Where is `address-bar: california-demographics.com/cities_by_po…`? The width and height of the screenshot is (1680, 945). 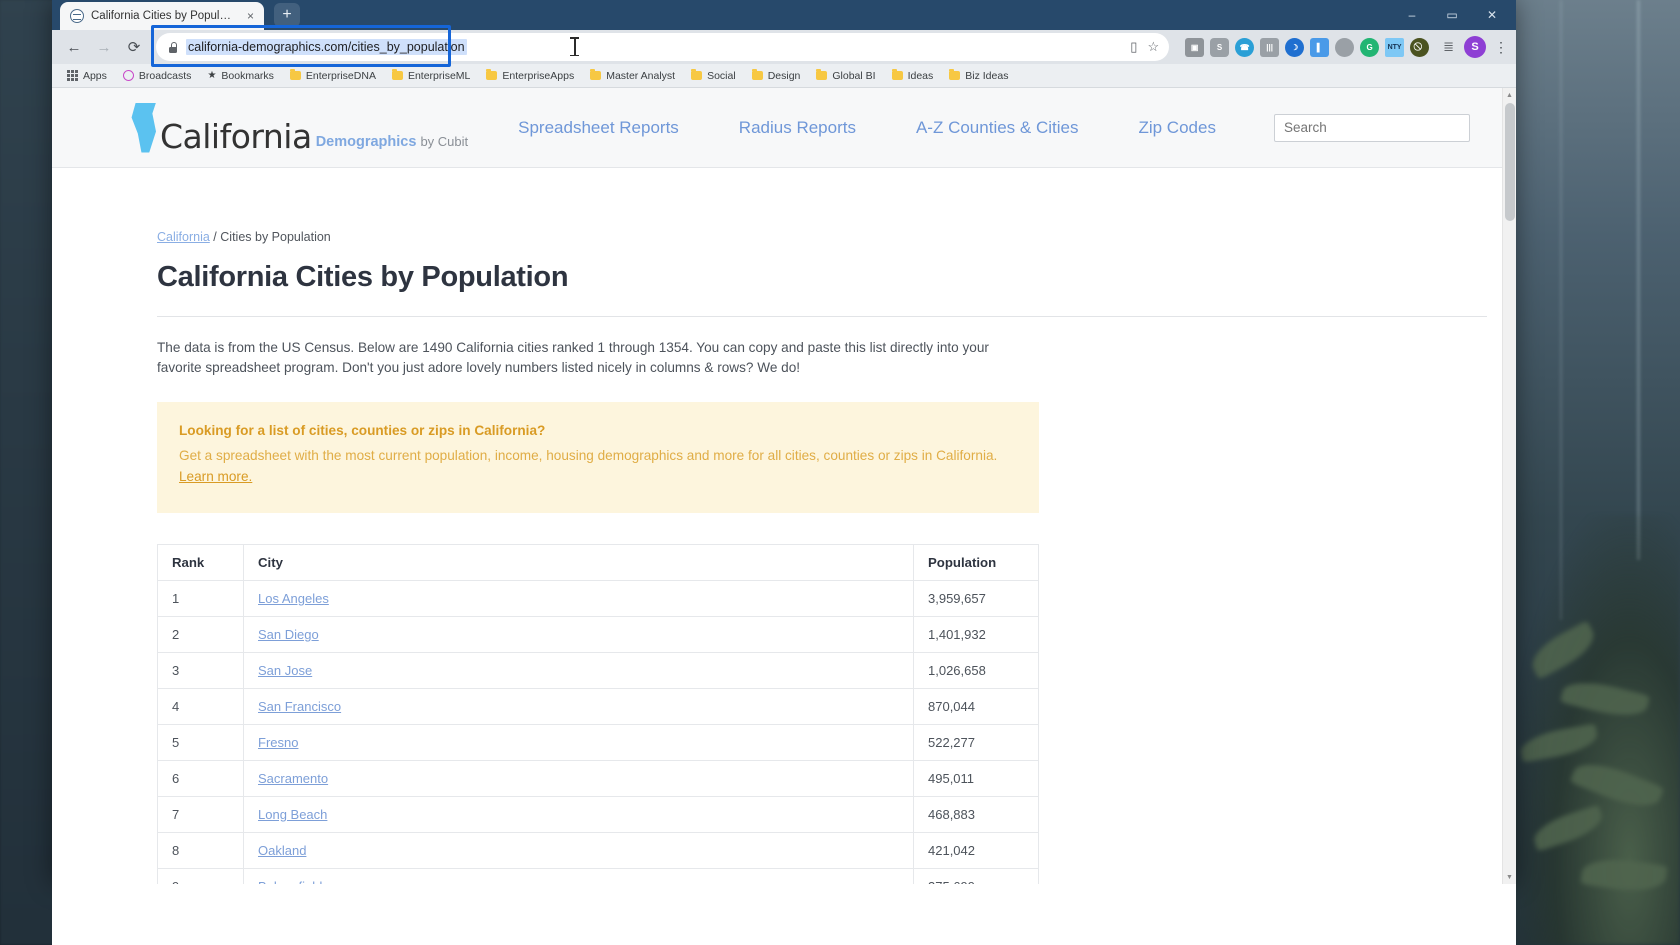
address-bar: california-demographics.com/cities_by_po… is located at coordinates (663, 47).